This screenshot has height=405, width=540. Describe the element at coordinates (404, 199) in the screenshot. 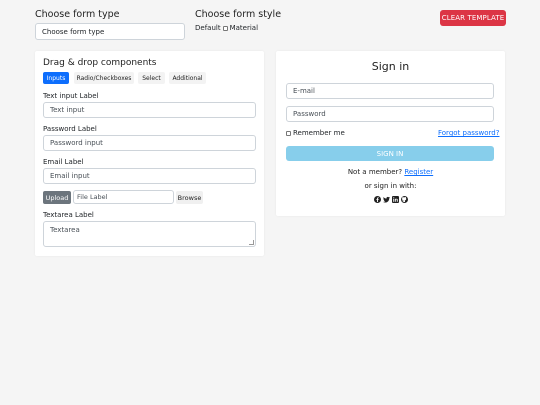

I see `github-icon` at that location.